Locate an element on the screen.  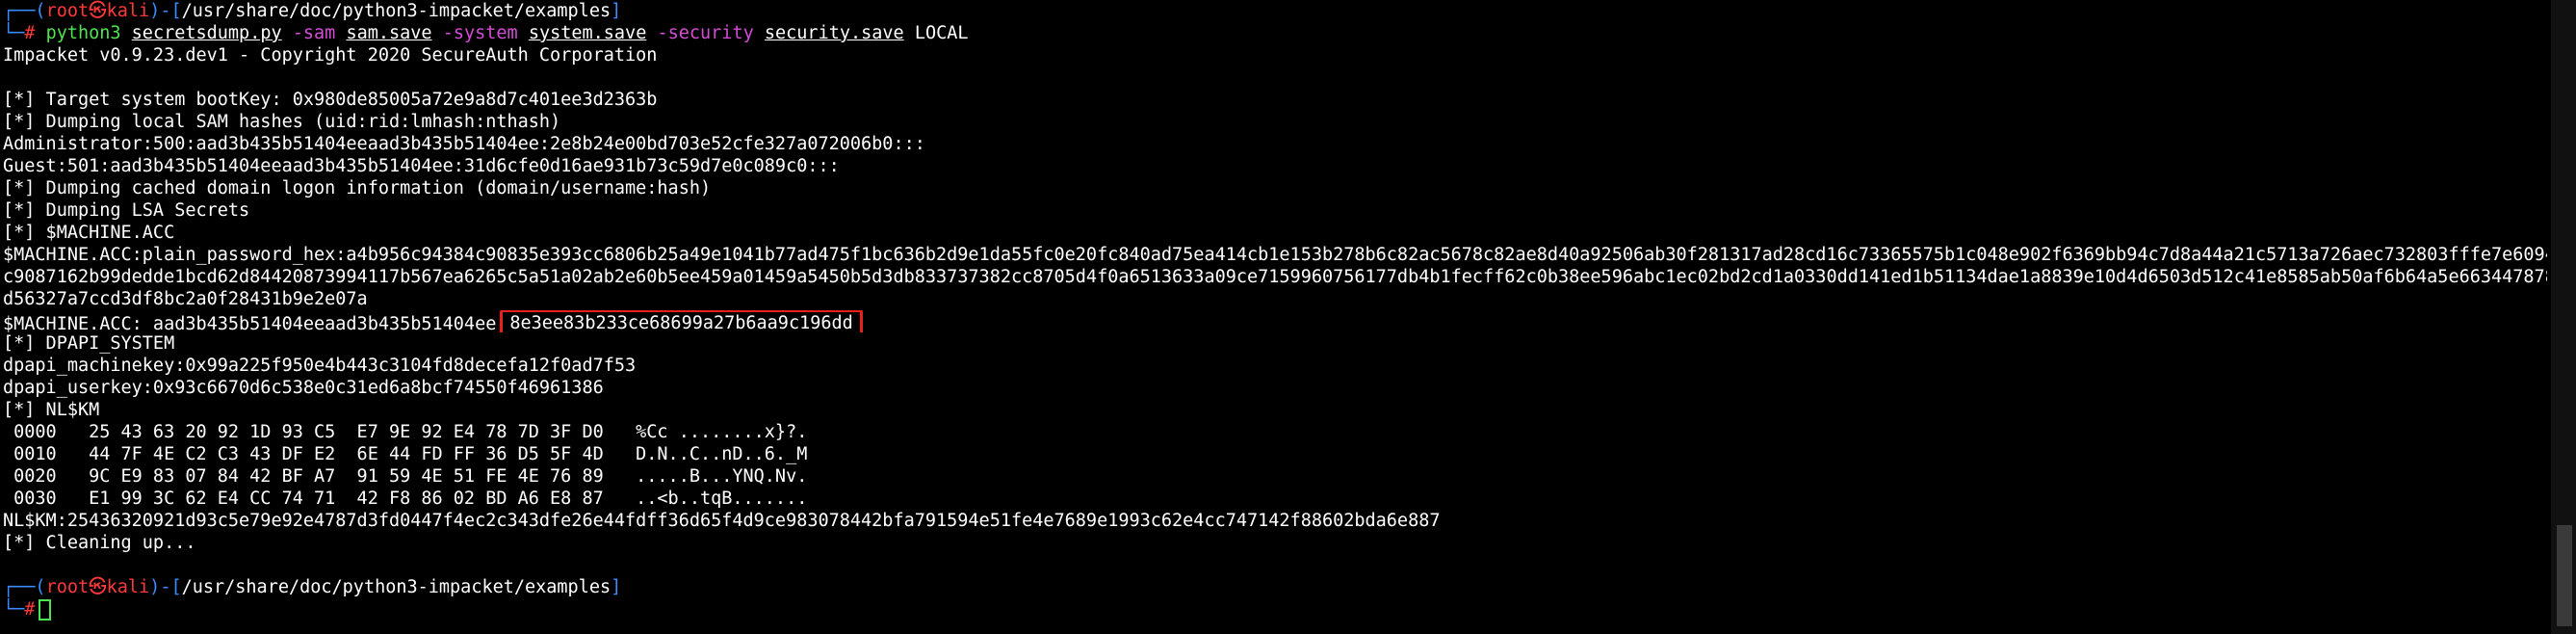
scrollbar is located at coordinates (2563, 317).